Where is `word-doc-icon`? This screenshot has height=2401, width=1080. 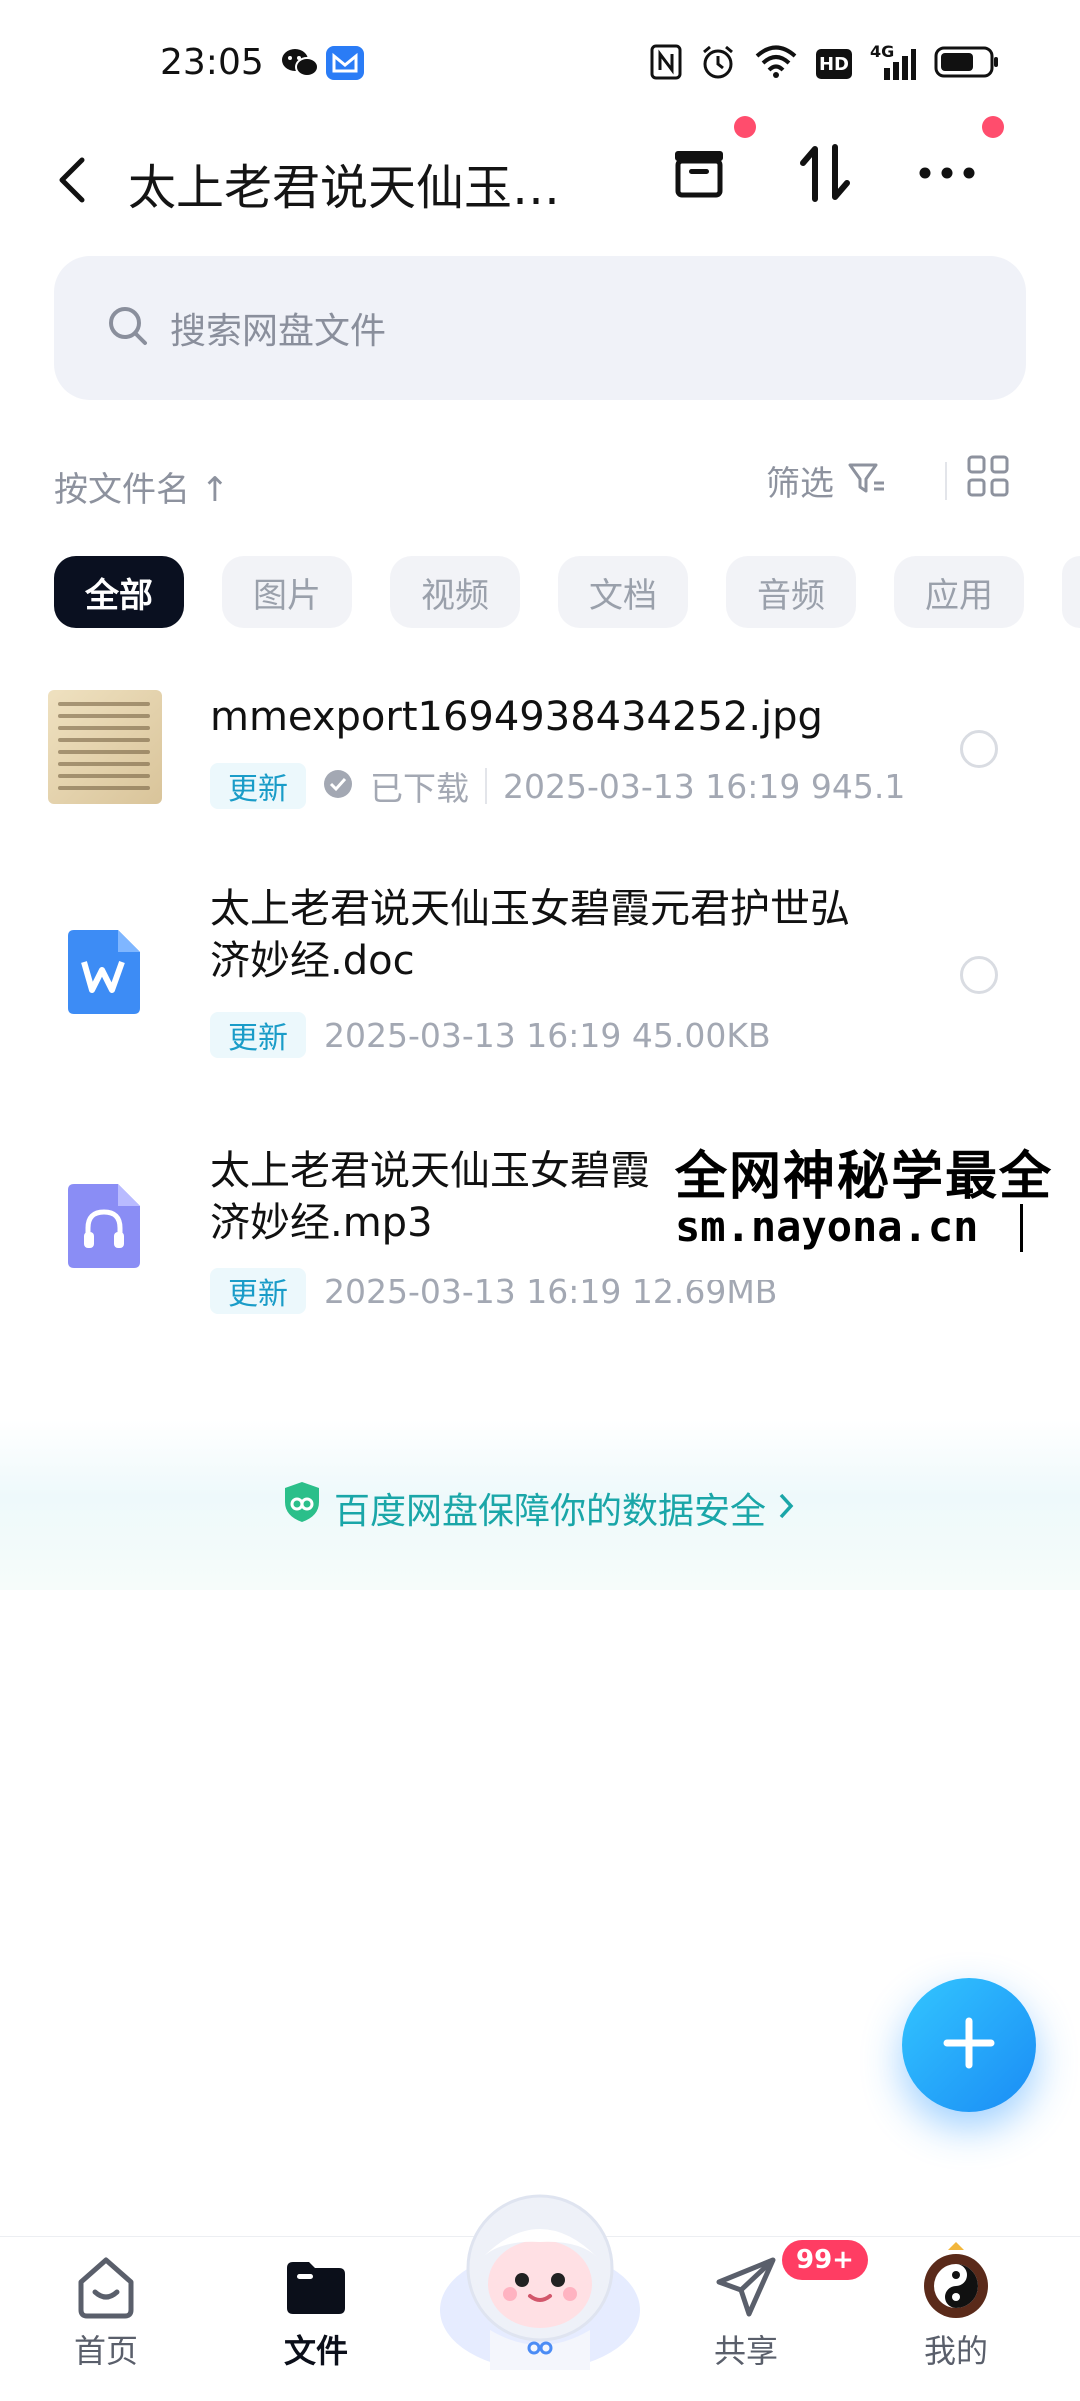 word-doc-icon is located at coordinates (104, 974).